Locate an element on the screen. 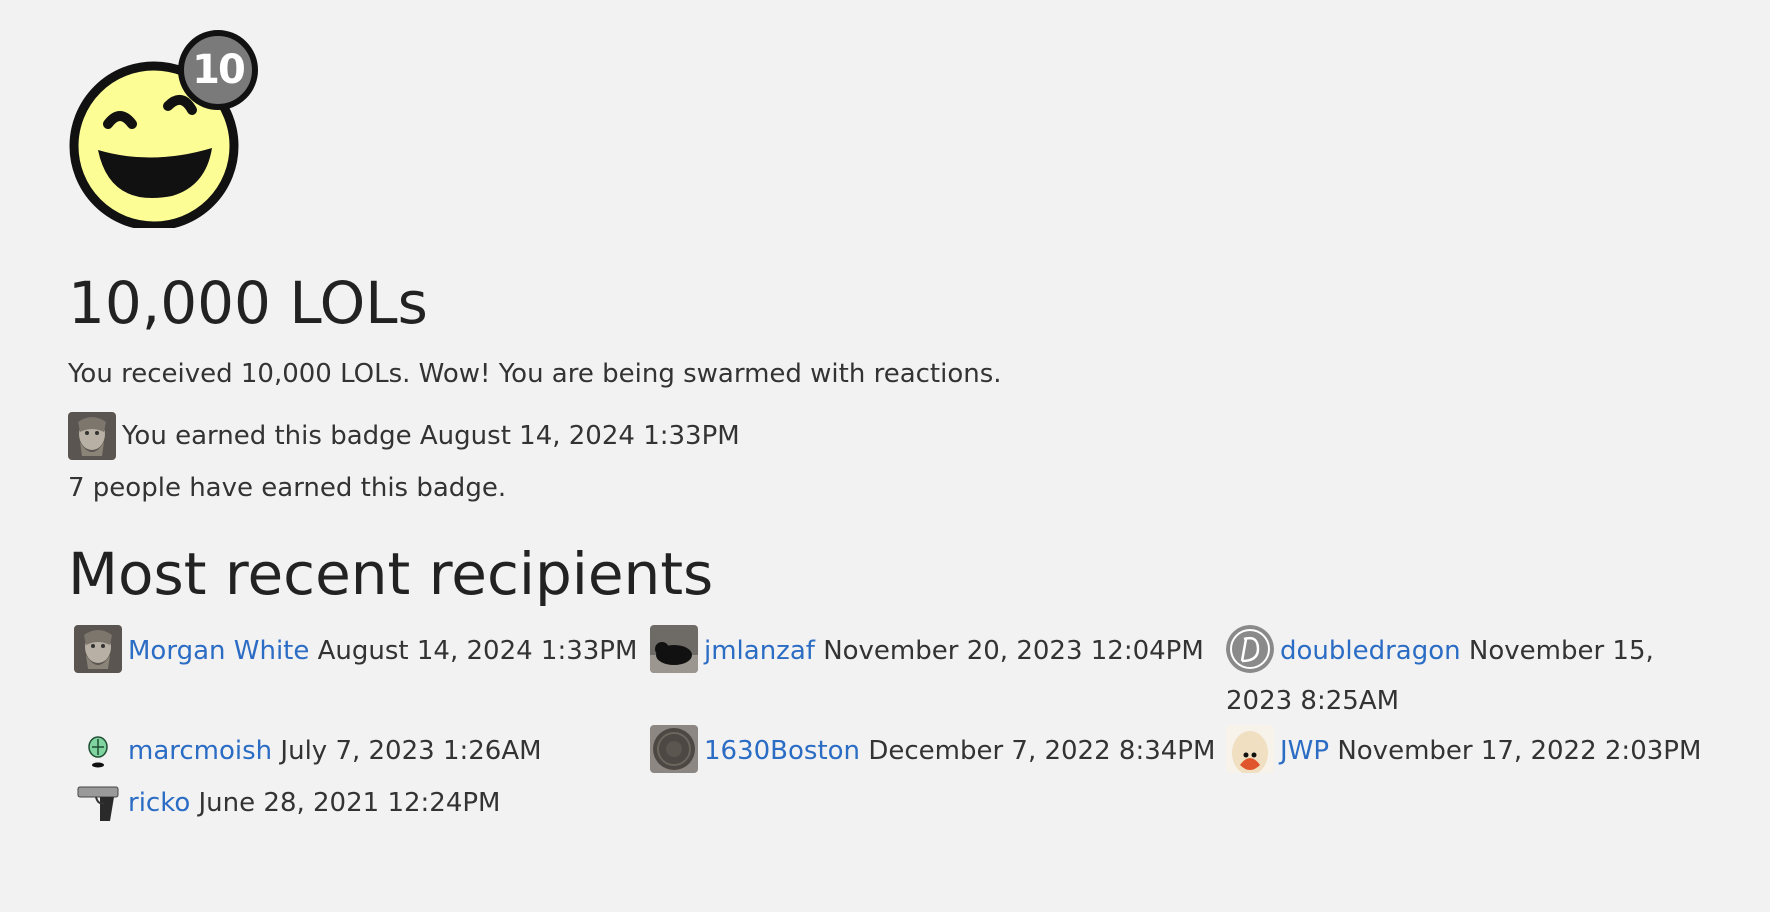 This screenshot has height=912, width=1770. recipient-date: December 7, 2022 8:34PM is located at coordinates (1042, 751).